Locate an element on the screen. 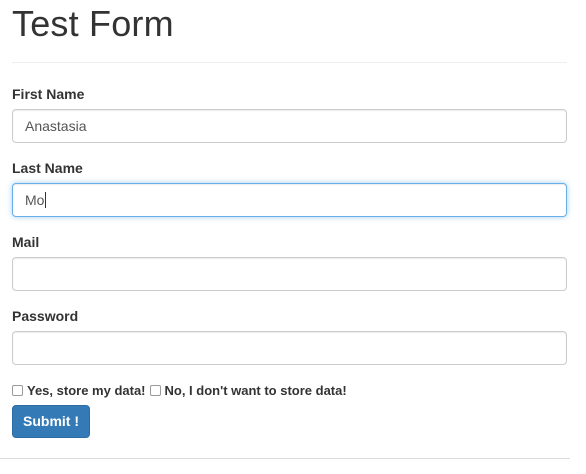 This screenshot has height=474, width=586. last-name-value: Mo is located at coordinates (35, 200).